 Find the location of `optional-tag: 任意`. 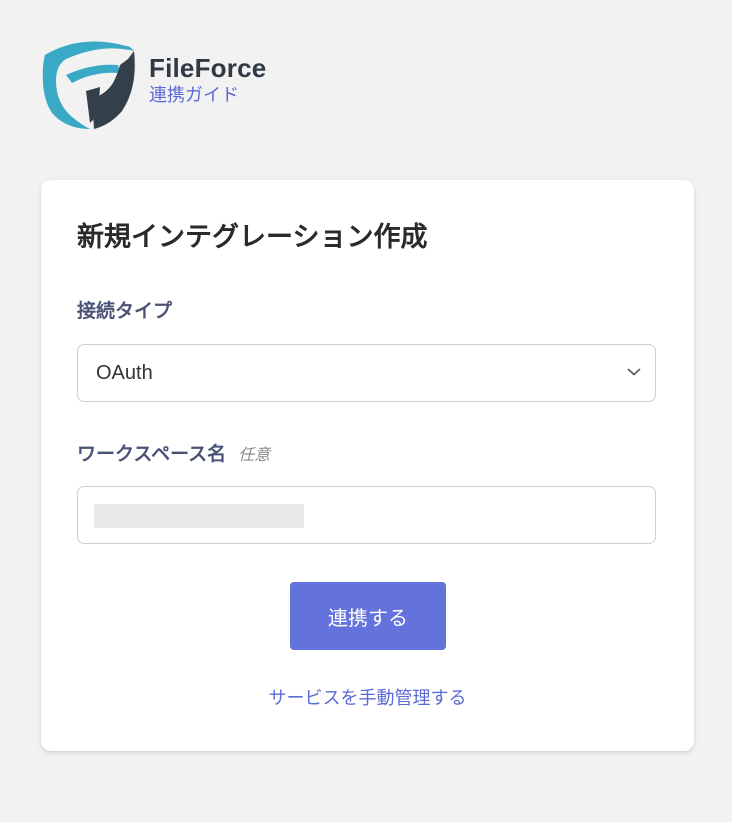

optional-tag: 任意 is located at coordinates (254, 454).